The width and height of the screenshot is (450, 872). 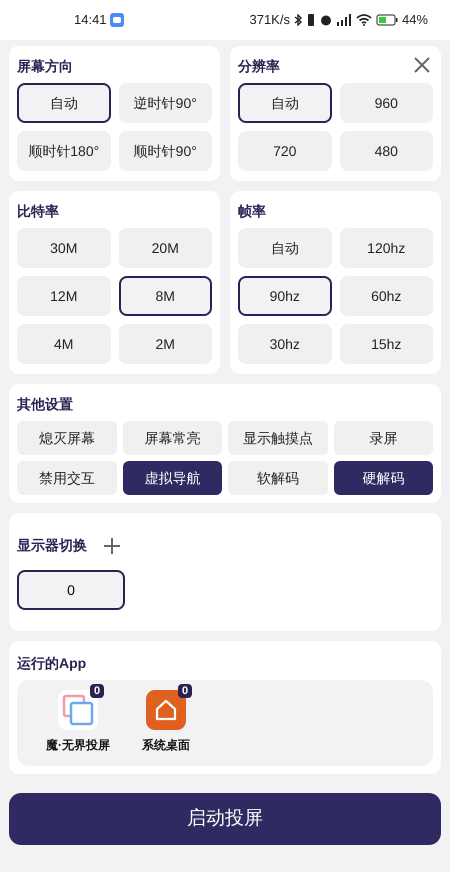 What do you see at coordinates (66, 478) in the screenshot?
I see `toggle-button: 禁用交互` at bounding box center [66, 478].